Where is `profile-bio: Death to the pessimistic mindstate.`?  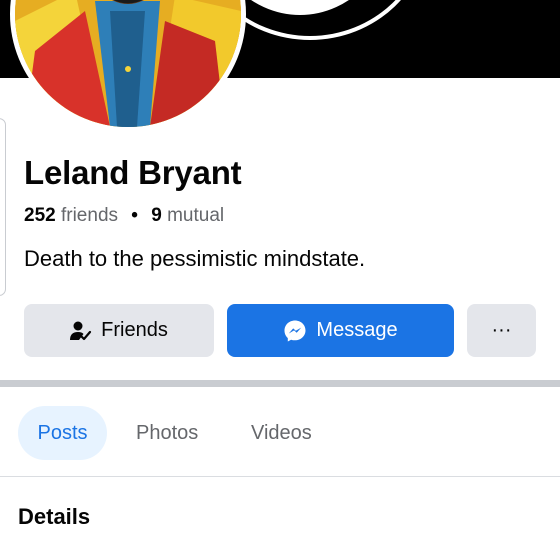 profile-bio: Death to the pessimistic mindstate. is located at coordinates (195, 258).